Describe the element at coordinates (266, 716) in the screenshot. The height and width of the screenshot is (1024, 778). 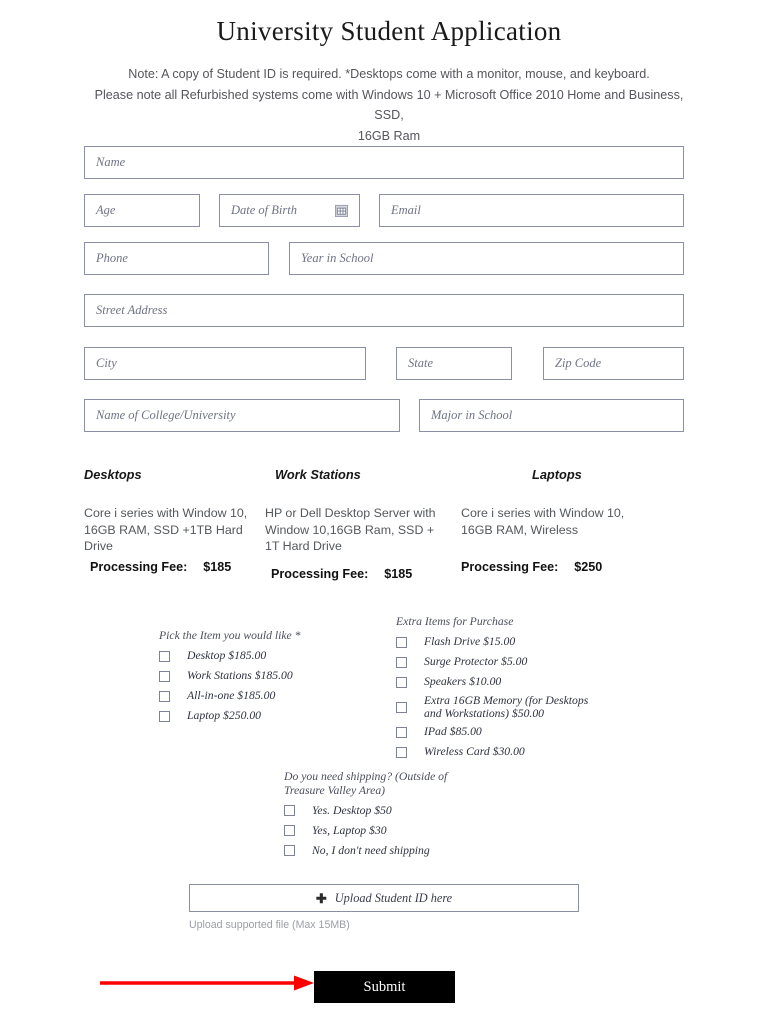
I see `checkbox-row: Laptop $250.00` at that location.